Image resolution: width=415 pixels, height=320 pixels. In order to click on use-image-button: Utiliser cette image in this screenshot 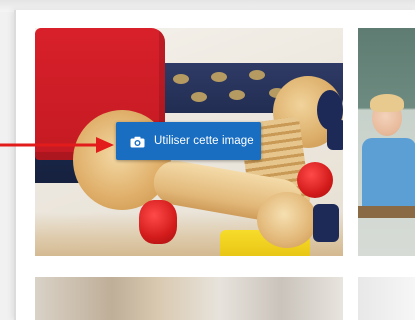, I will do `click(188, 141)`.